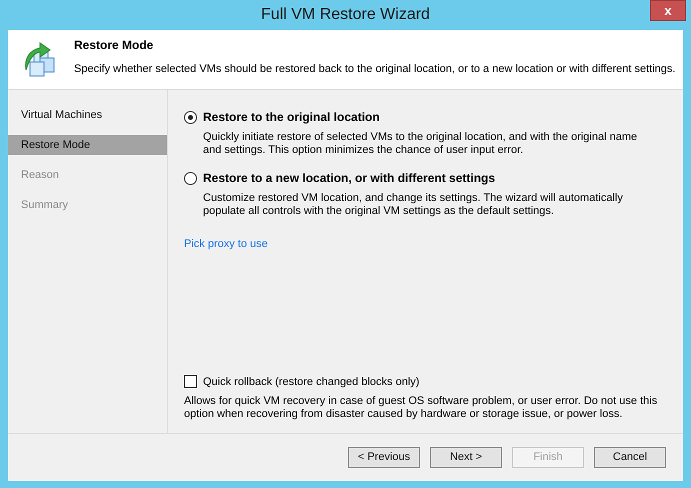 The width and height of the screenshot is (691, 488). What do you see at coordinates (420, 144) in the screenshot?
I see `option-description: Quickly initiate restore of selected VMs to the original location, and with the original name and settings. This option minimizes the chance of user input error.` at bounding box center [420, 144].